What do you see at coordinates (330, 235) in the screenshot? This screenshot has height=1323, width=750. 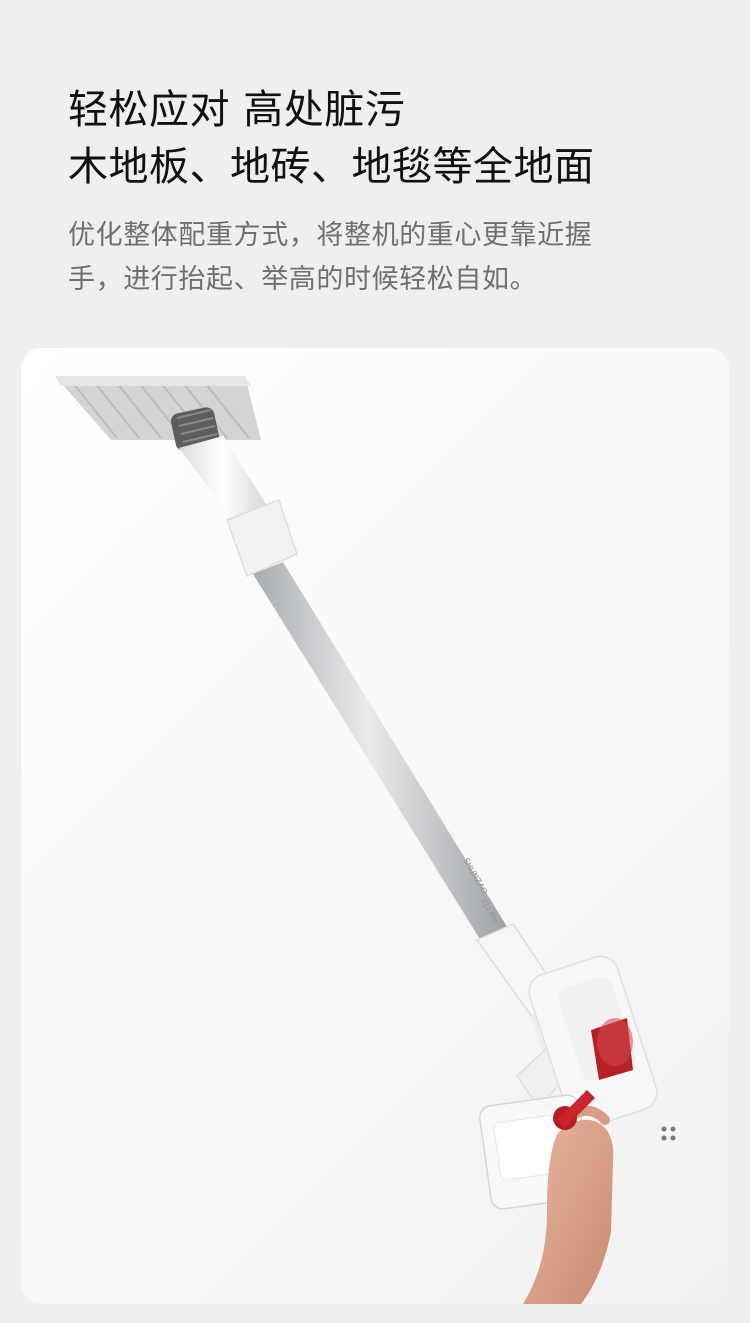 I see `description-line-1: 优化整体配重方式，将整机的重心更靠近握` at bounding box center [330, 235].